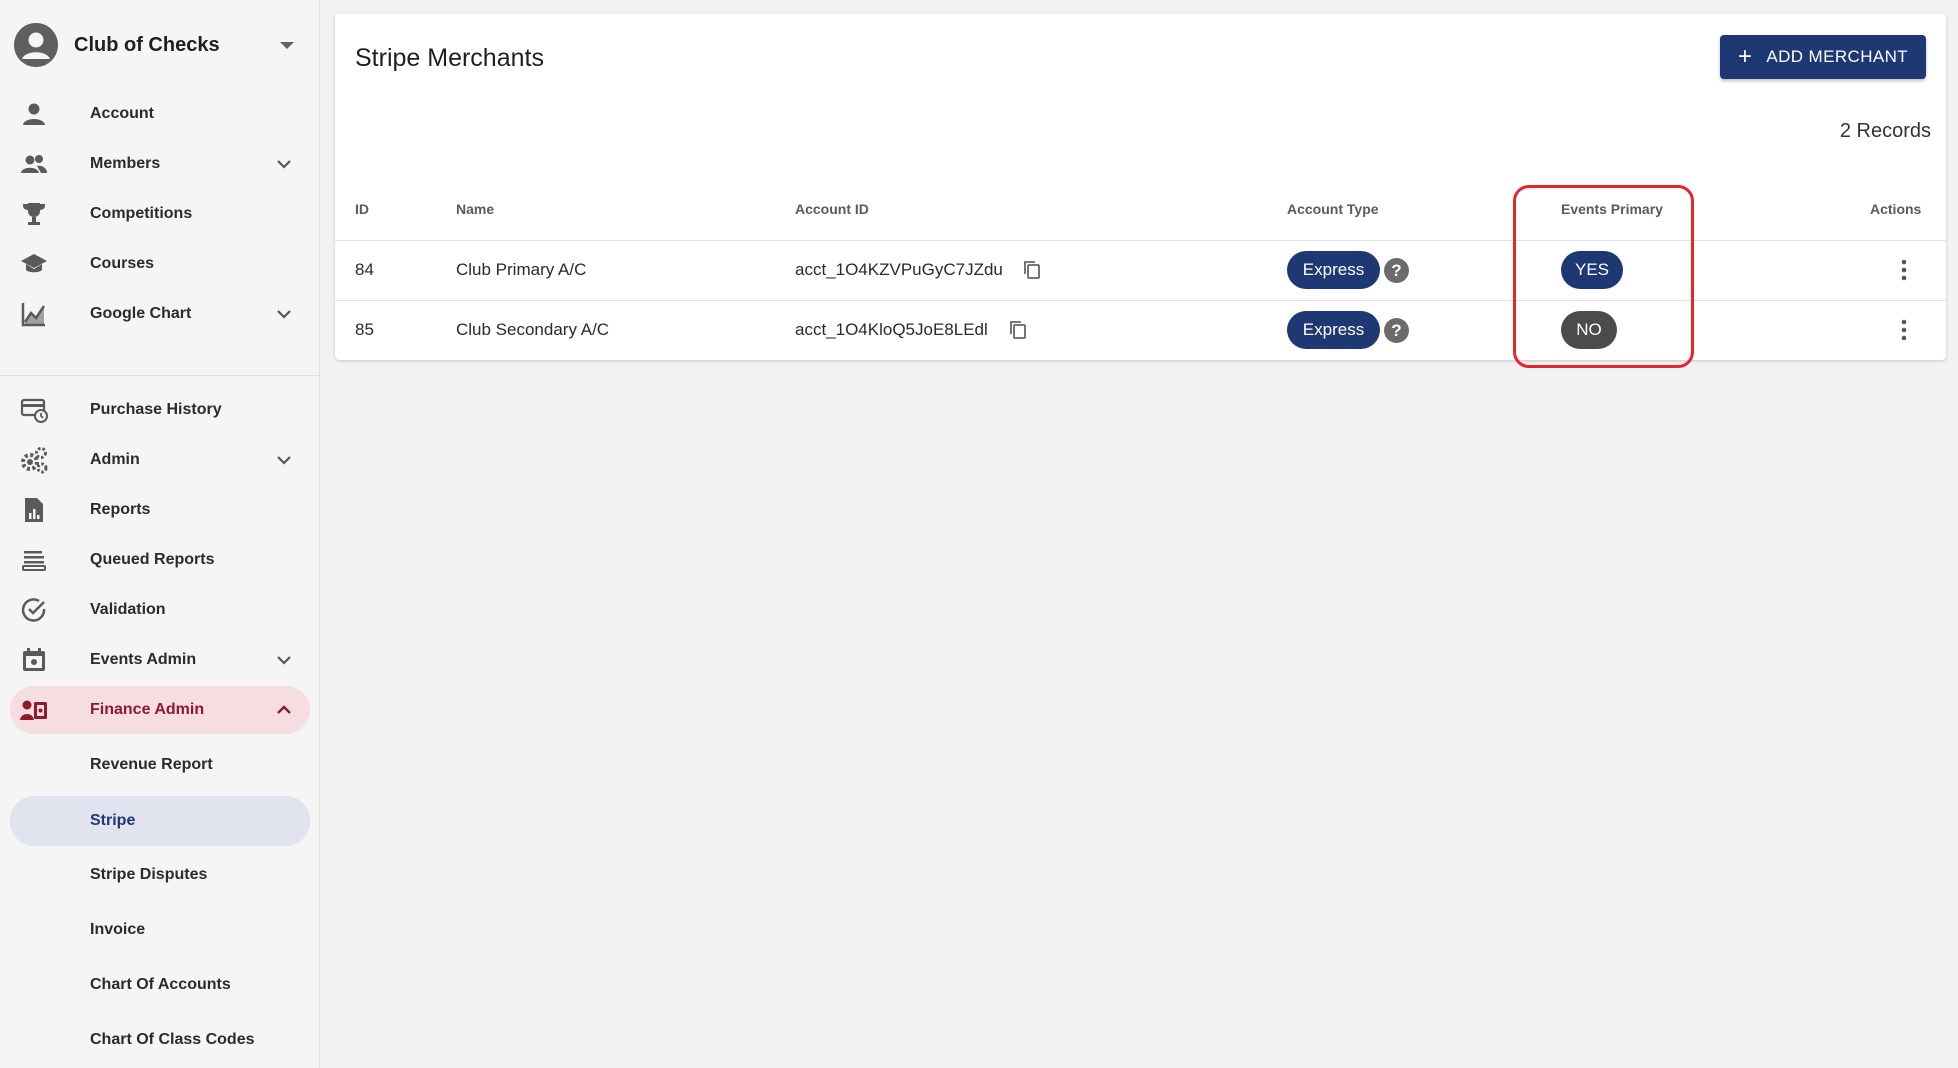 Image resolution: width=1958 pixels, height=1068 pixels. Describe the element at coordinates (34, 510) in the screenshot. I see `report-icon` at that location.